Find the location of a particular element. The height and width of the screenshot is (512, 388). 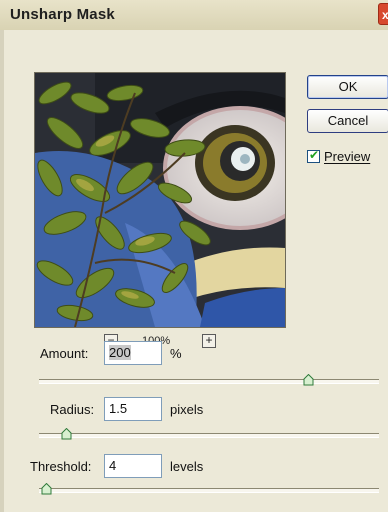

threshold-value: 4 is located at coordinates (113, 465).